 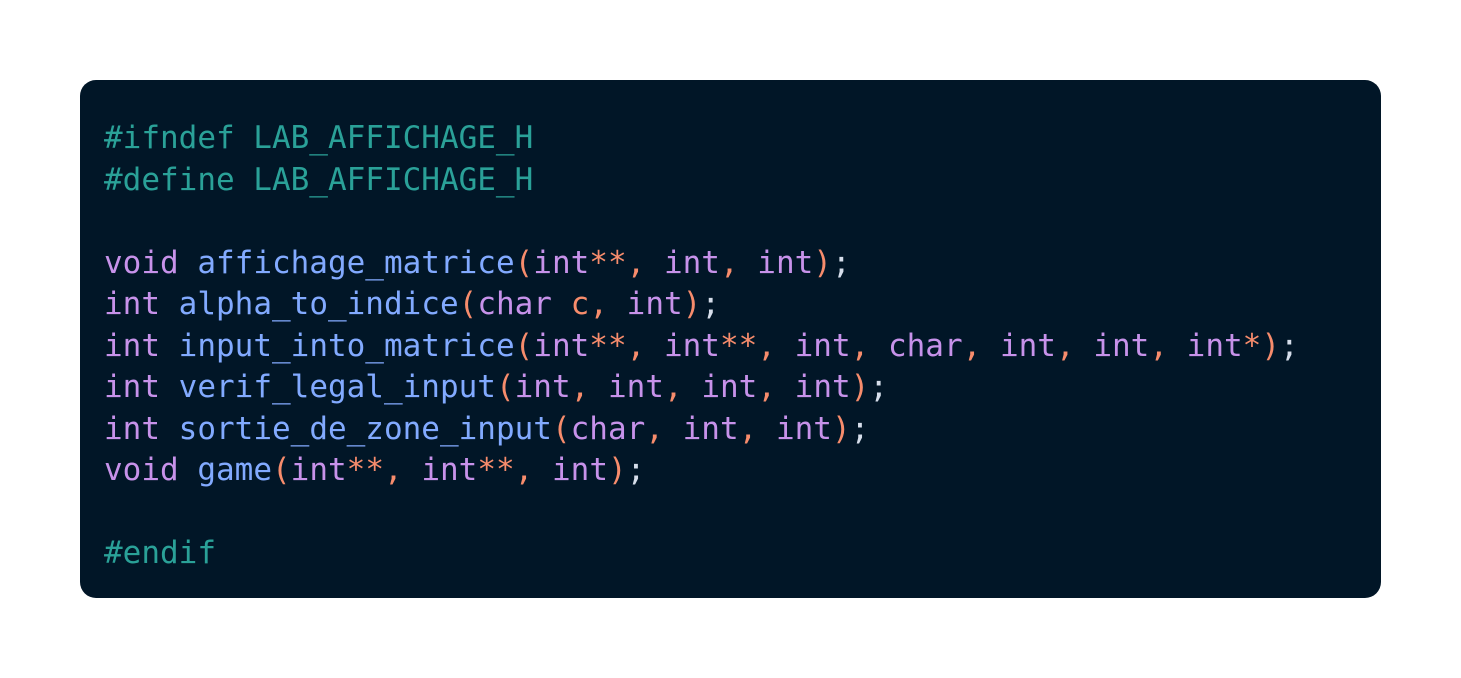 What do you see at coordinates (337, 387) in the screenshot?
I see `code-token-func: verif_legal_input` at bounding box center [337, 387].